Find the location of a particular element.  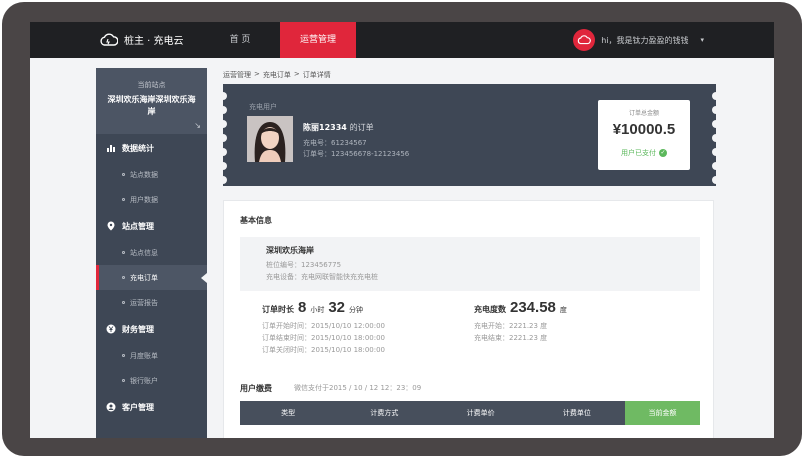

user-portrait-icon is located at coordinates (270, 139).